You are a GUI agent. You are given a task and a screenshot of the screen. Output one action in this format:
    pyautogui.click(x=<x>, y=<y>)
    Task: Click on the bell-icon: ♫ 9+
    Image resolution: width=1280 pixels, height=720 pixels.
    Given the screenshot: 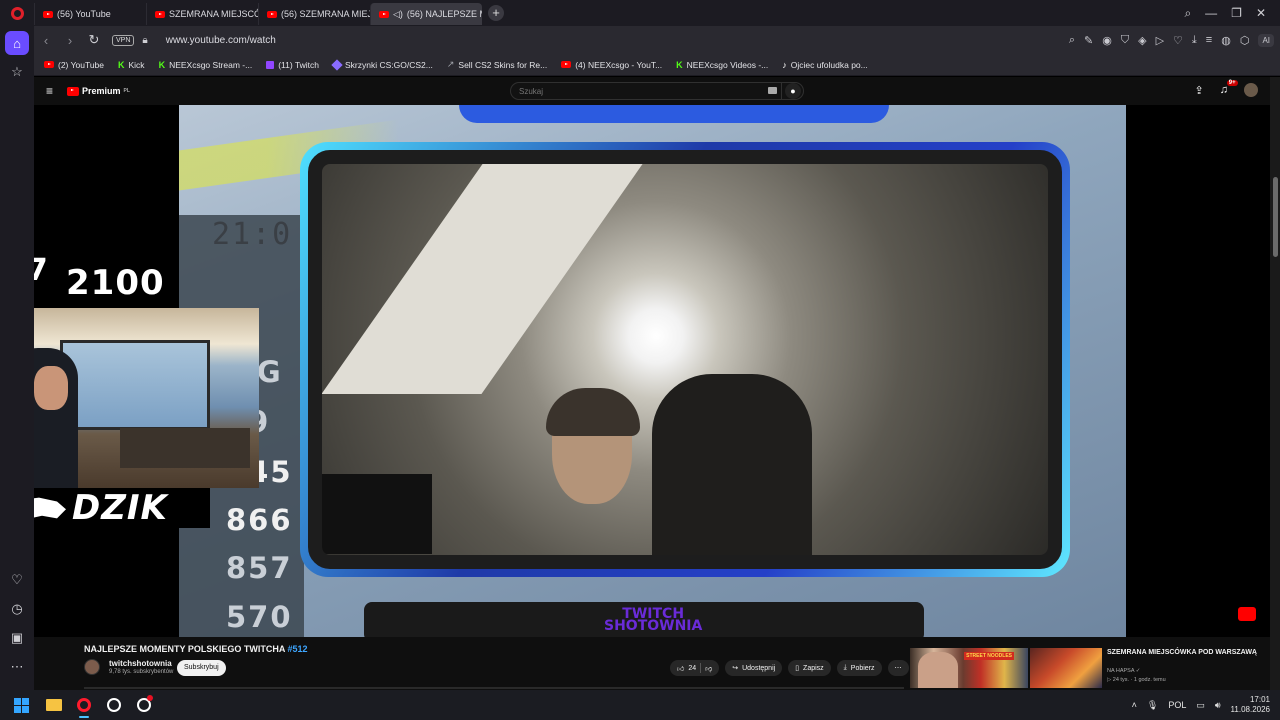 What is the action you would take?
    pyautogui.click(x=1229, y=88)
    